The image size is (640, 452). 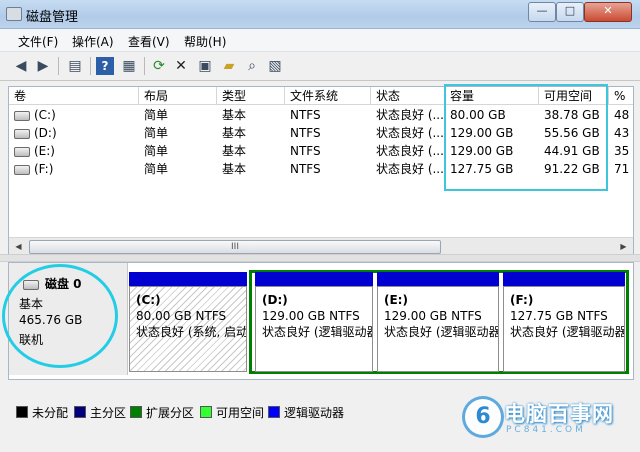 What do you see at coordinates (75, 66) in the screenshot?
I see `console-tree-icon: ▤` at bounding box center [75, 66].